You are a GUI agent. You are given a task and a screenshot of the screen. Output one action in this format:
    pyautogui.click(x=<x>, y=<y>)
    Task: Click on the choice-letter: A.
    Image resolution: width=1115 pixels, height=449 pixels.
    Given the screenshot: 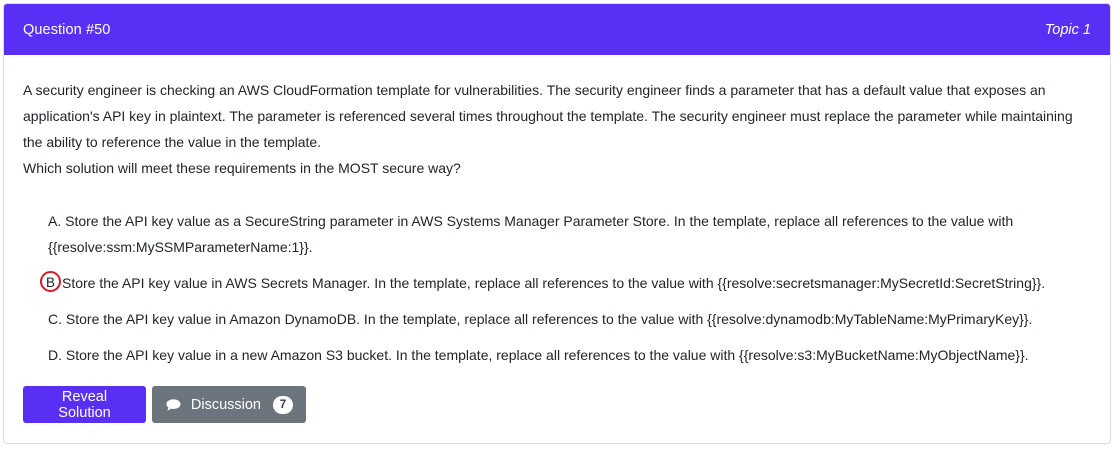 What is the action you would take?
    pyautogui.click(x=55, y=221)
    